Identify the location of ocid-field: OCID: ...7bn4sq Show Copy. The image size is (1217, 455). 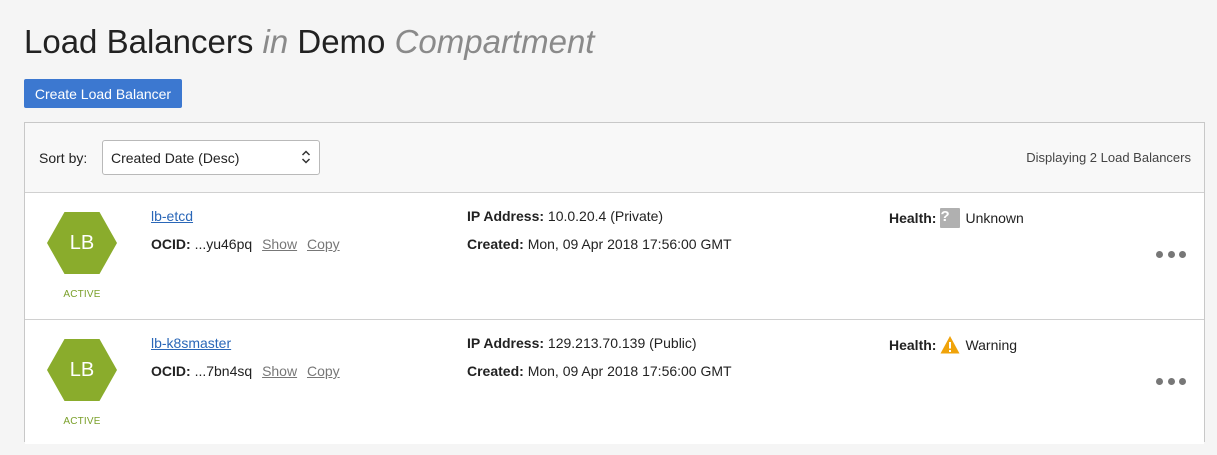
(245, 371).